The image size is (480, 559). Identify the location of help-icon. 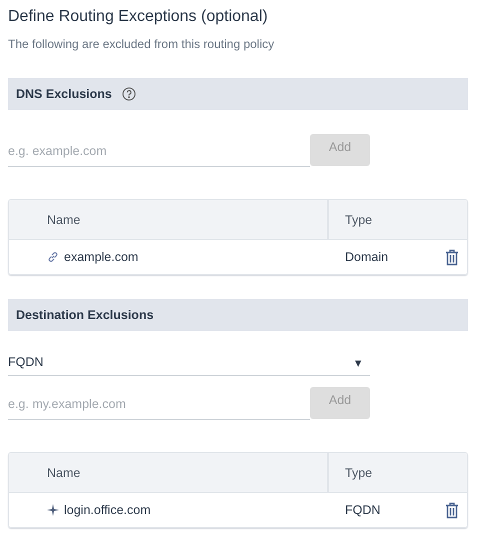
(129, 94).